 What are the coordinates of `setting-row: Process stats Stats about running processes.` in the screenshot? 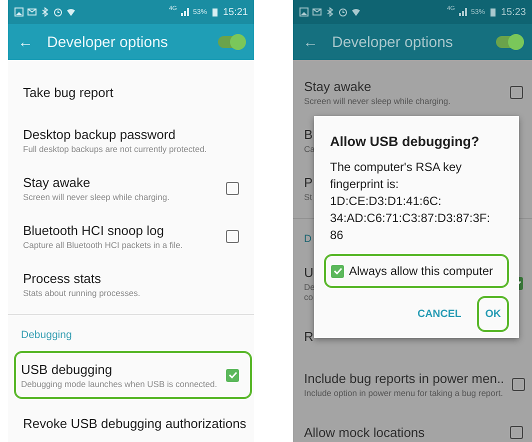 It's located at (131, 284).